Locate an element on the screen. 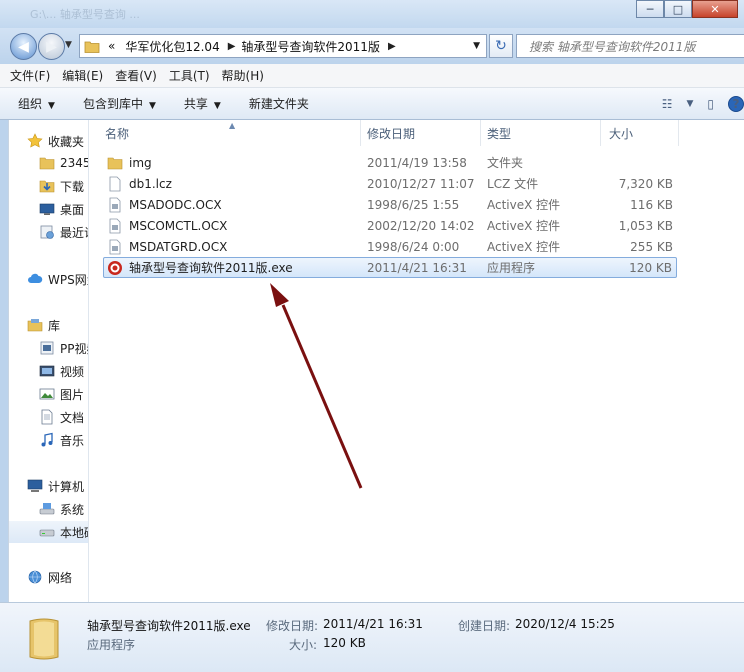 This screenshot has height=672, width=744. file-size: 255 KB is located at coordinates (651, 246).